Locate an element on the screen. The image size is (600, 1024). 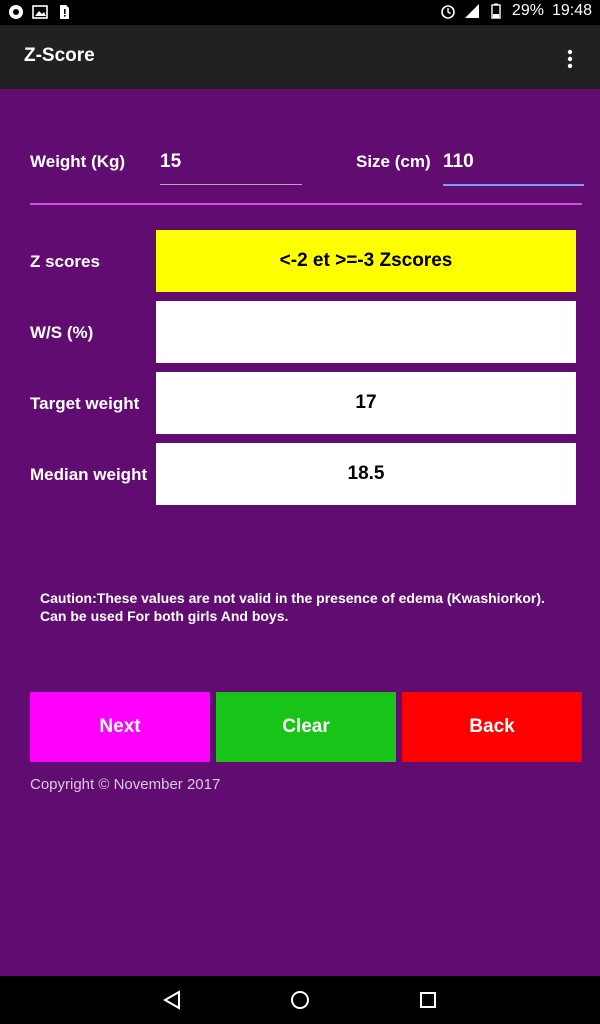
sim-alert-icon is located at coordinates (64, 12).